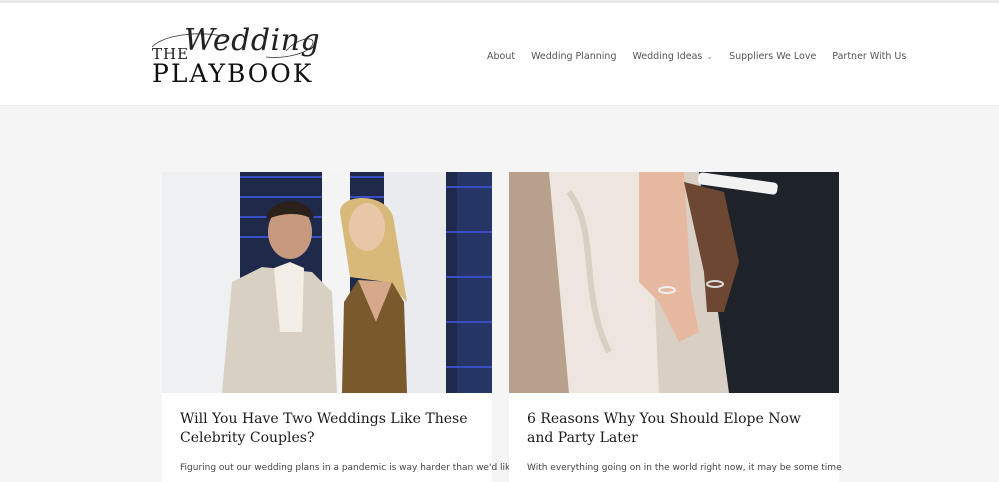  What do you see at coordinates (667, 56) in the screenshot?
I see `nav-wedding-ideas-label: Wedding Ideas` at bounding box center [667, 56].